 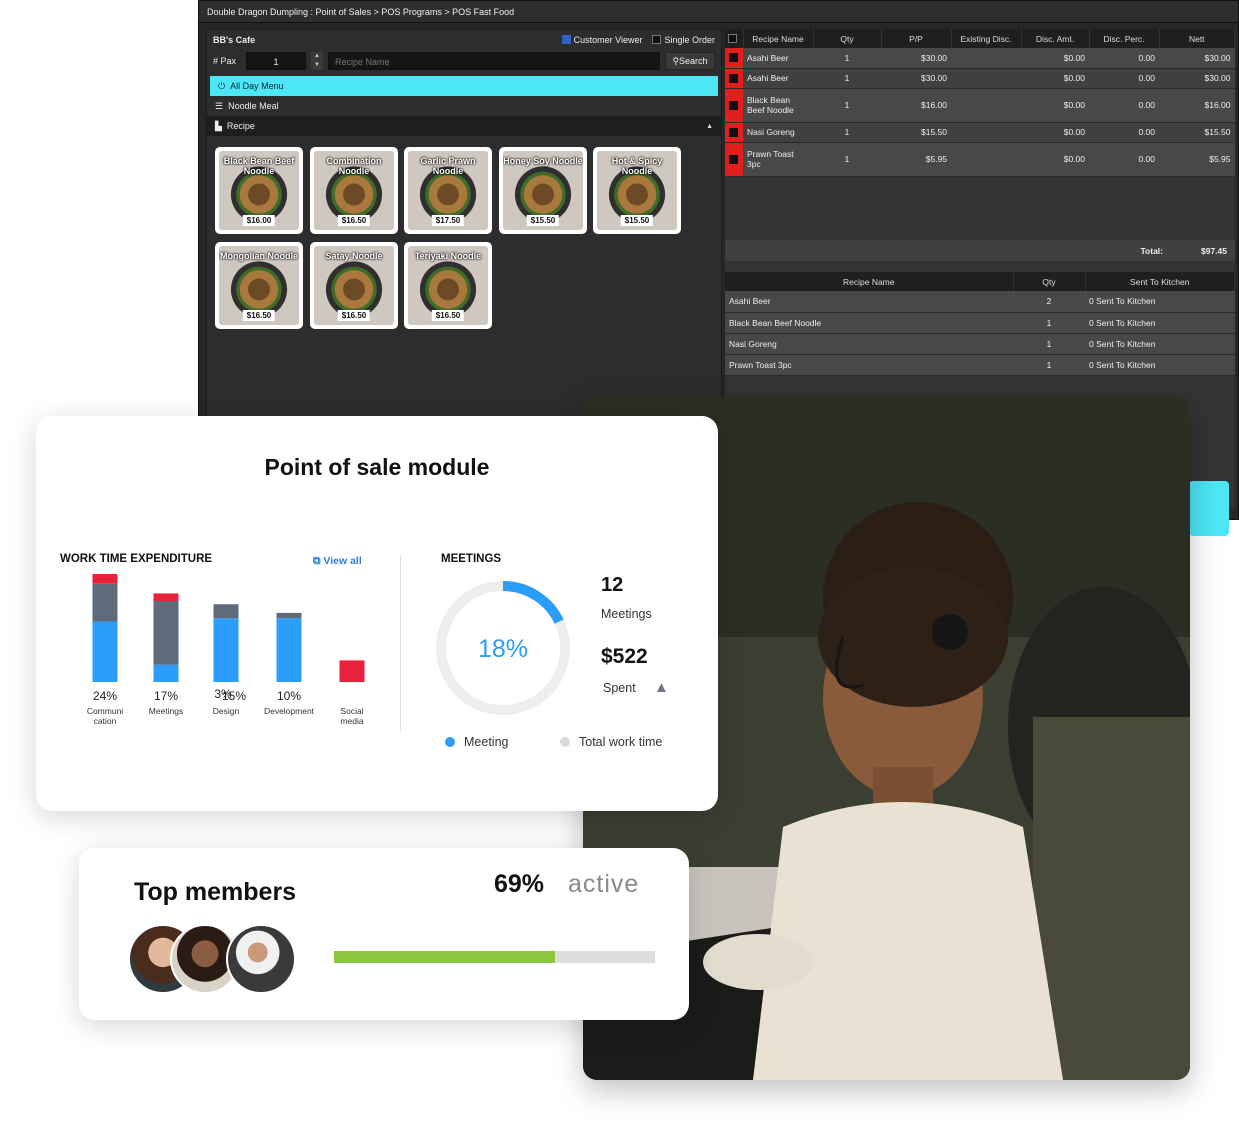 What do you see at coordinates (916, 105) in the screenshot?
I see `cell-pp: $16.00` at bounding box center [916, 105].